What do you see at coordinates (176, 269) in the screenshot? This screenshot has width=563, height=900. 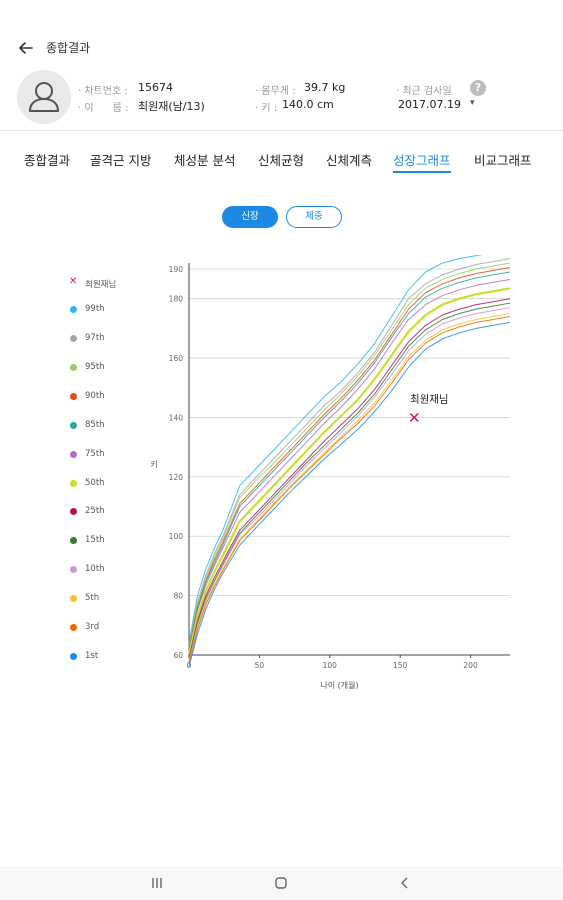 I see `y-tick-label: 190` at bounding box center [176, 269].